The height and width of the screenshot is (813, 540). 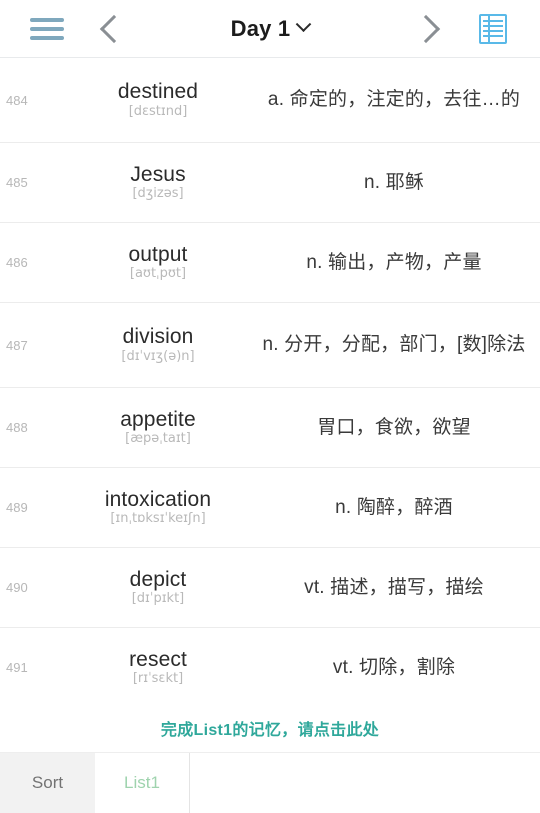 I want to click on hamburger-menu-icon, so click(x=47, y=28).